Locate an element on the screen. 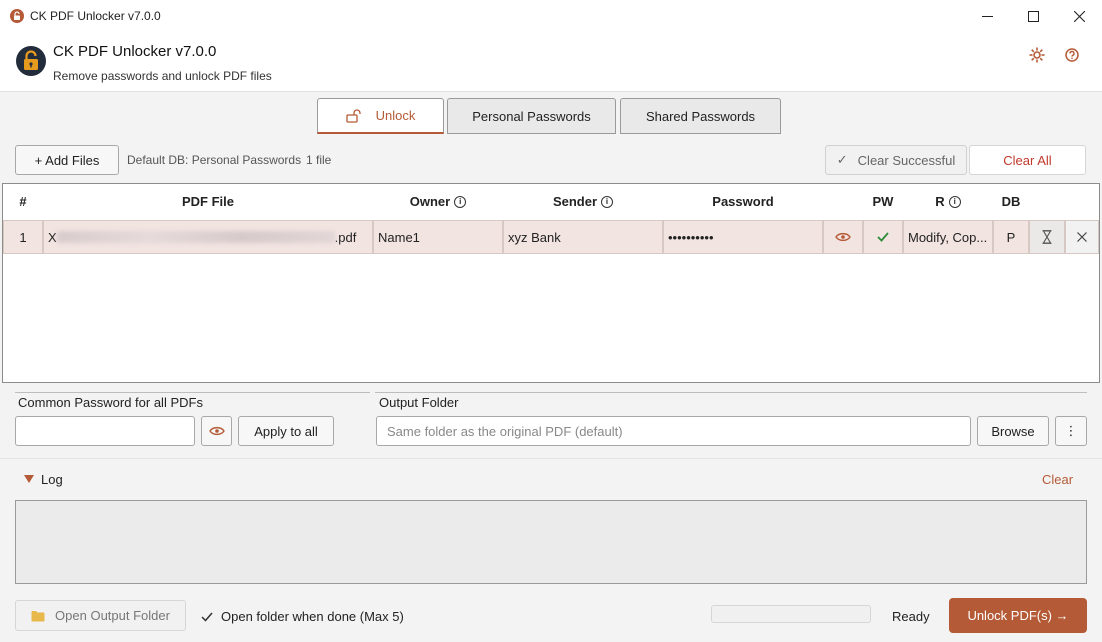 Image resolution: width=1102 pixels, height=642 pixels. minimize-button is located at coordinates (987, 16).